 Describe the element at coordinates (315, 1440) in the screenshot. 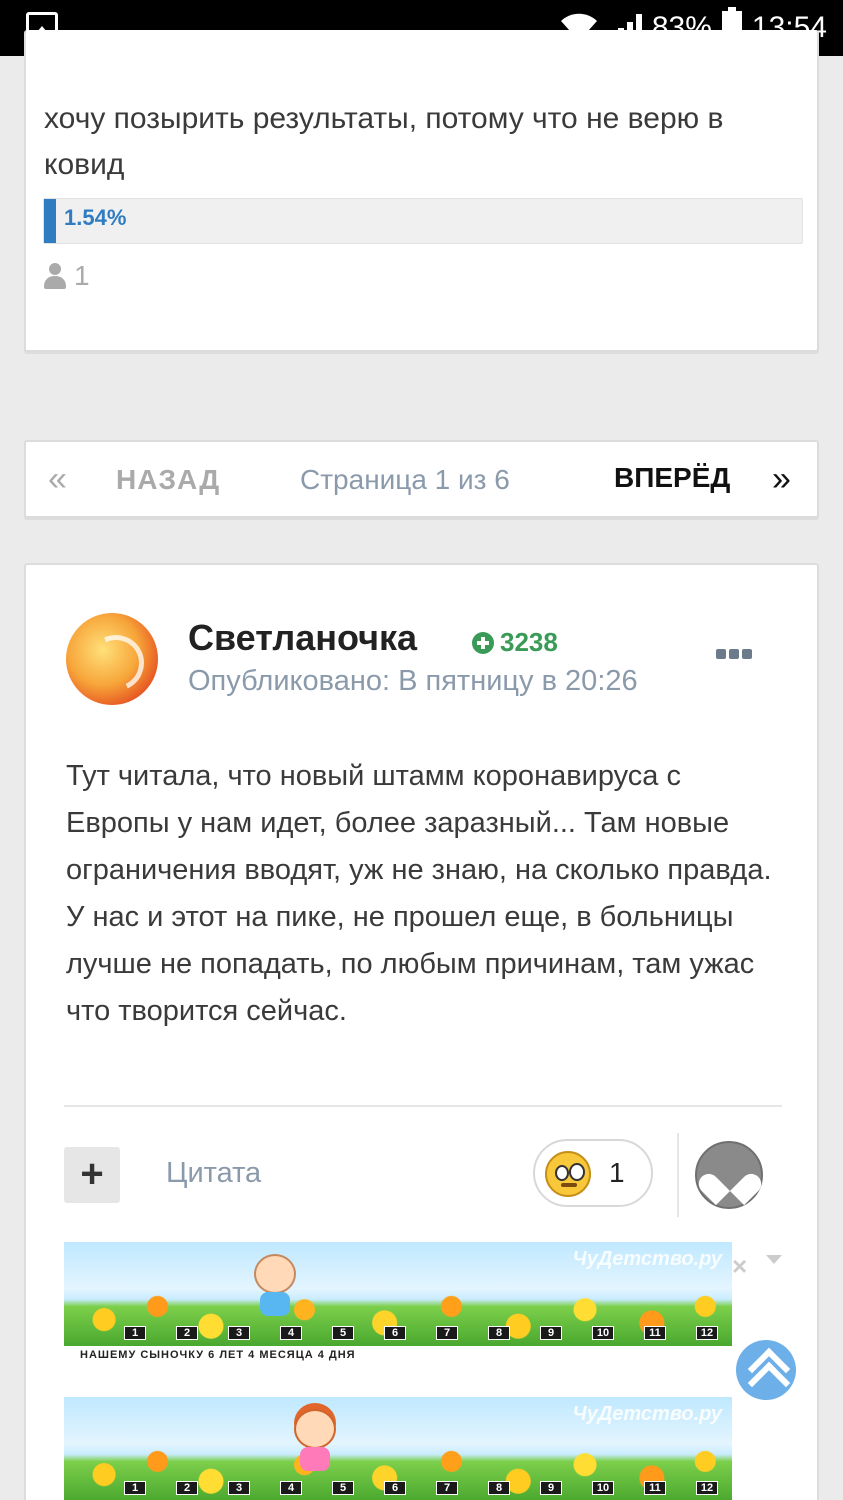

I see `baby-girl-icon` at that location.